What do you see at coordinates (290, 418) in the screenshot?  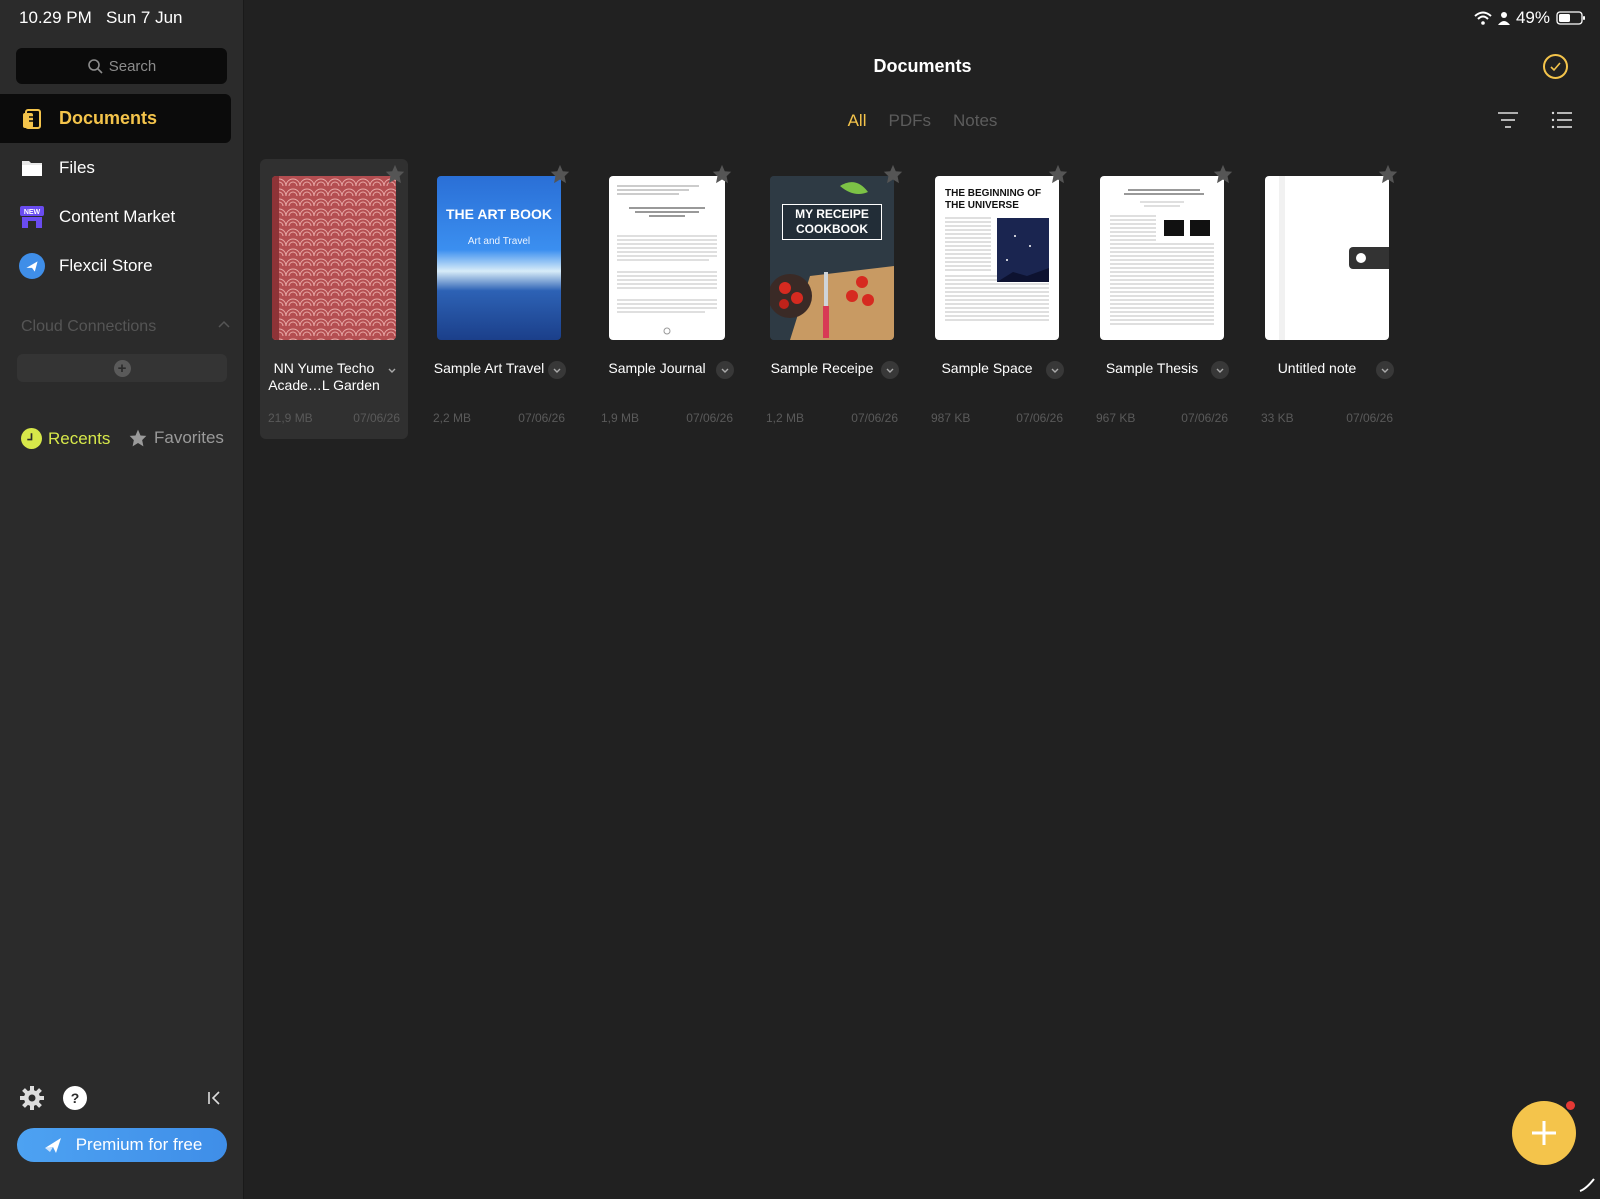 I see `document-size: 21,9 MB` at bounding box center [290, 418].